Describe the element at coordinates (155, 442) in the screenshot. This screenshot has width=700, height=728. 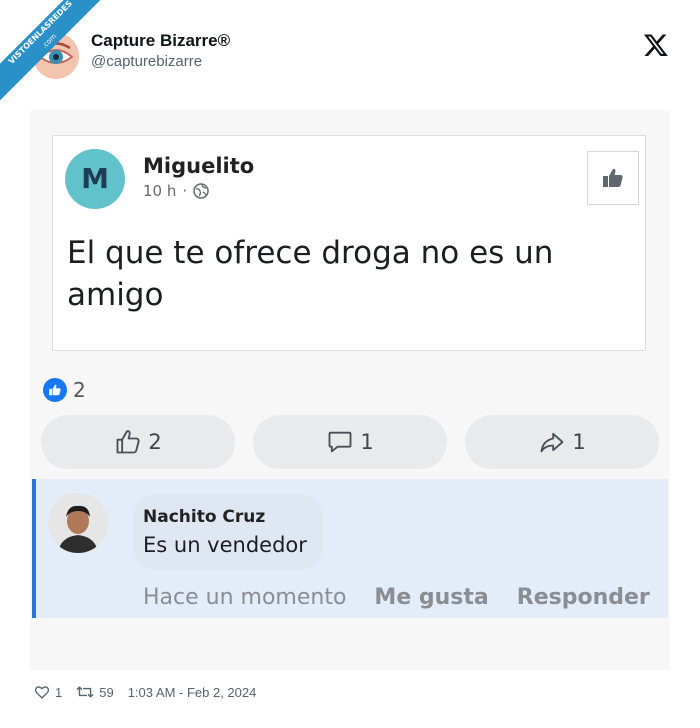
I see `like-action-count: 2` at that location.